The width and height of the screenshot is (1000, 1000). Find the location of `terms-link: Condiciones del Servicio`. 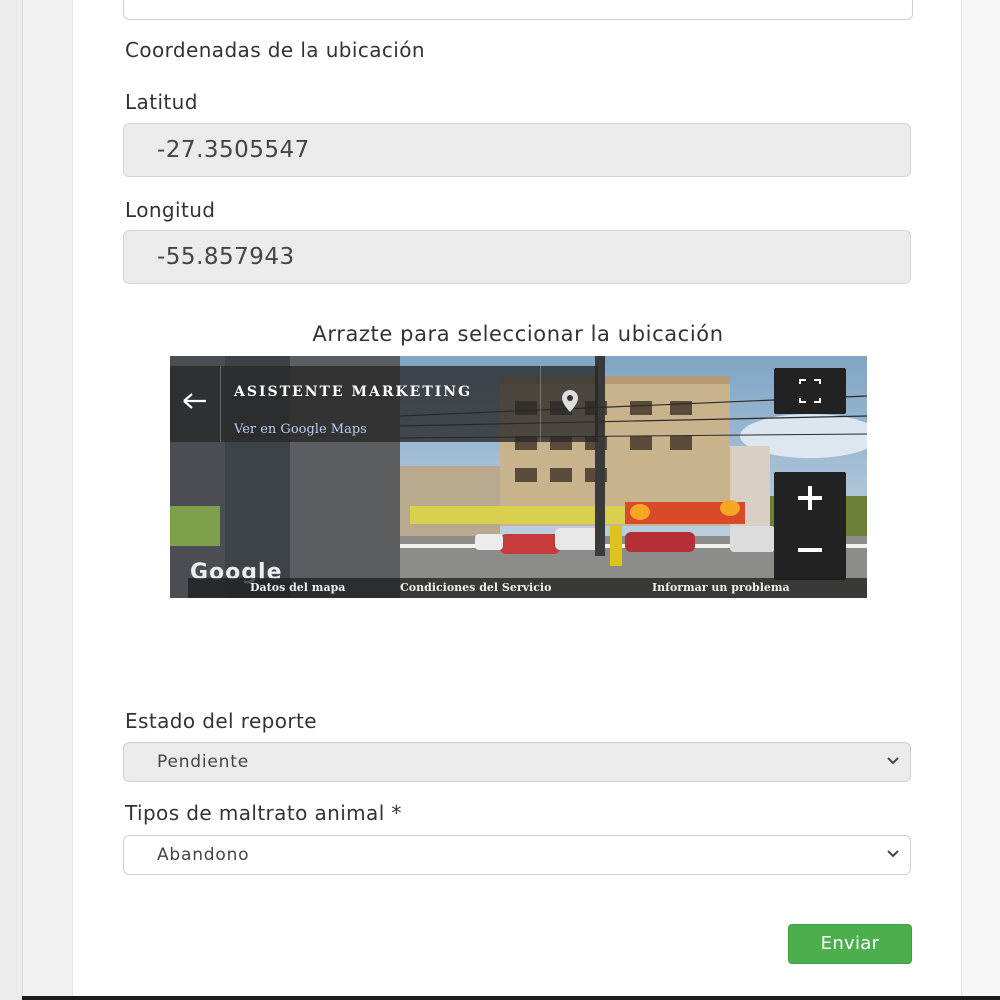

terms-link: Condiciones del Servicio is located at coordinates (475, 587).